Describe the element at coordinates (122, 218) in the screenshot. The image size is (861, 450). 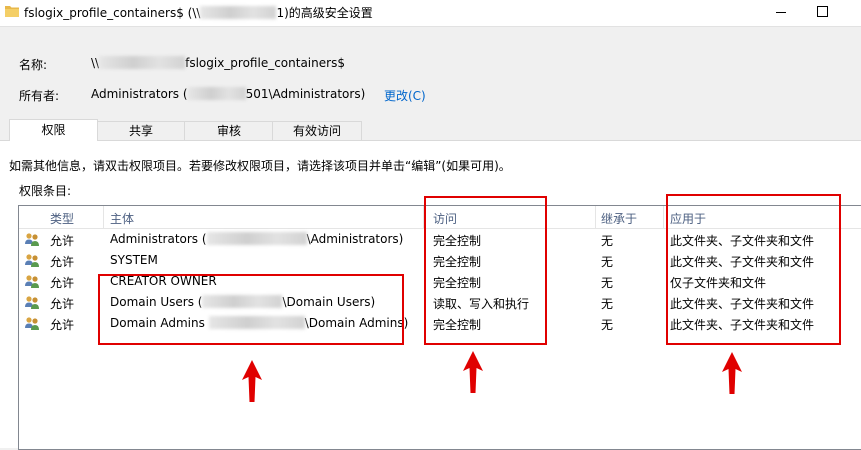
I see `column-header-principal: 主体` at that location.